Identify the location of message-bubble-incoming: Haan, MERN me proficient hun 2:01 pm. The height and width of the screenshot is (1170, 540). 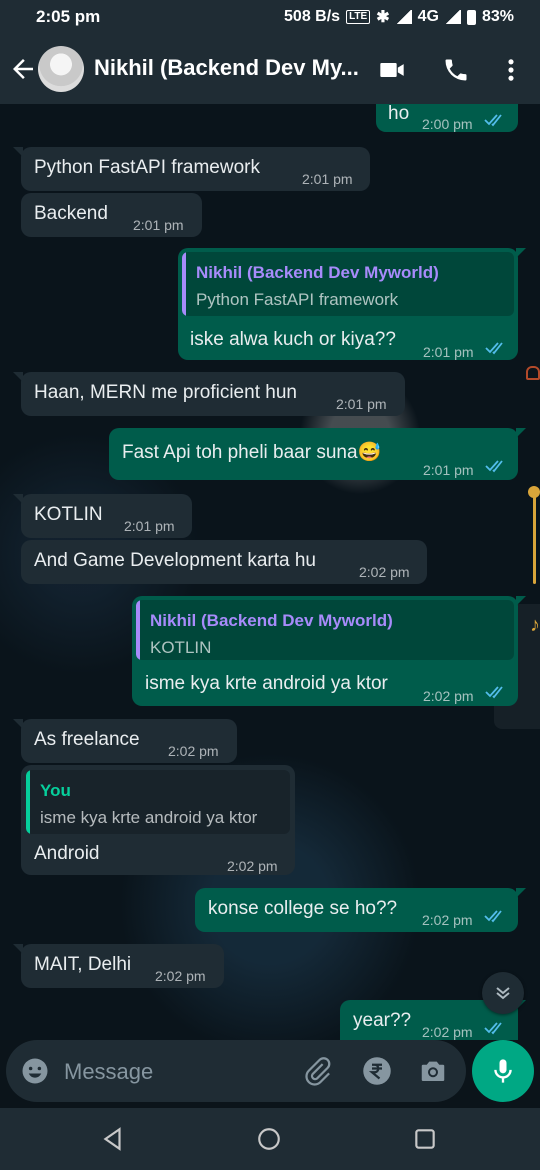
(209, 394).